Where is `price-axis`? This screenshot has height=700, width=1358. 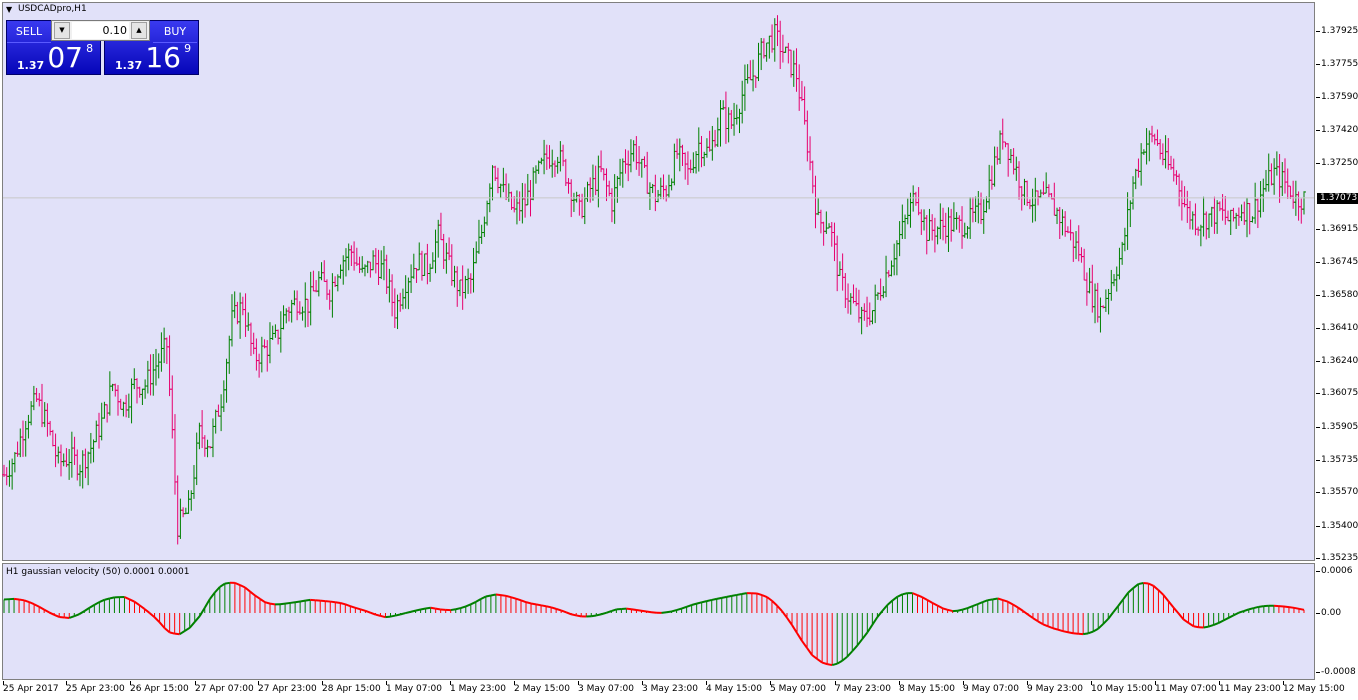 price-axis is located at coordinates (1337, 350).